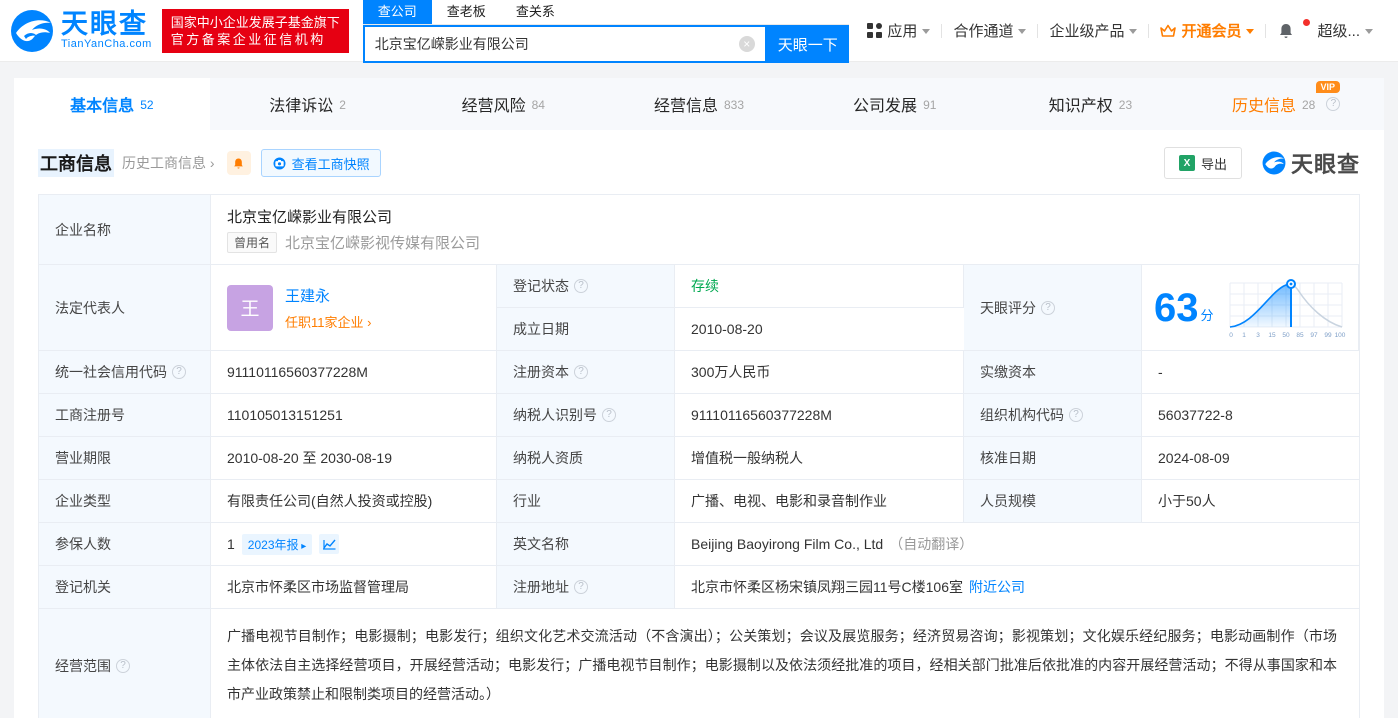 This screenshot has height=718, width=1398. Describe the element at coordinates (819, 286) in the screenshot. I see `reg-status-value: 存续` at that location.